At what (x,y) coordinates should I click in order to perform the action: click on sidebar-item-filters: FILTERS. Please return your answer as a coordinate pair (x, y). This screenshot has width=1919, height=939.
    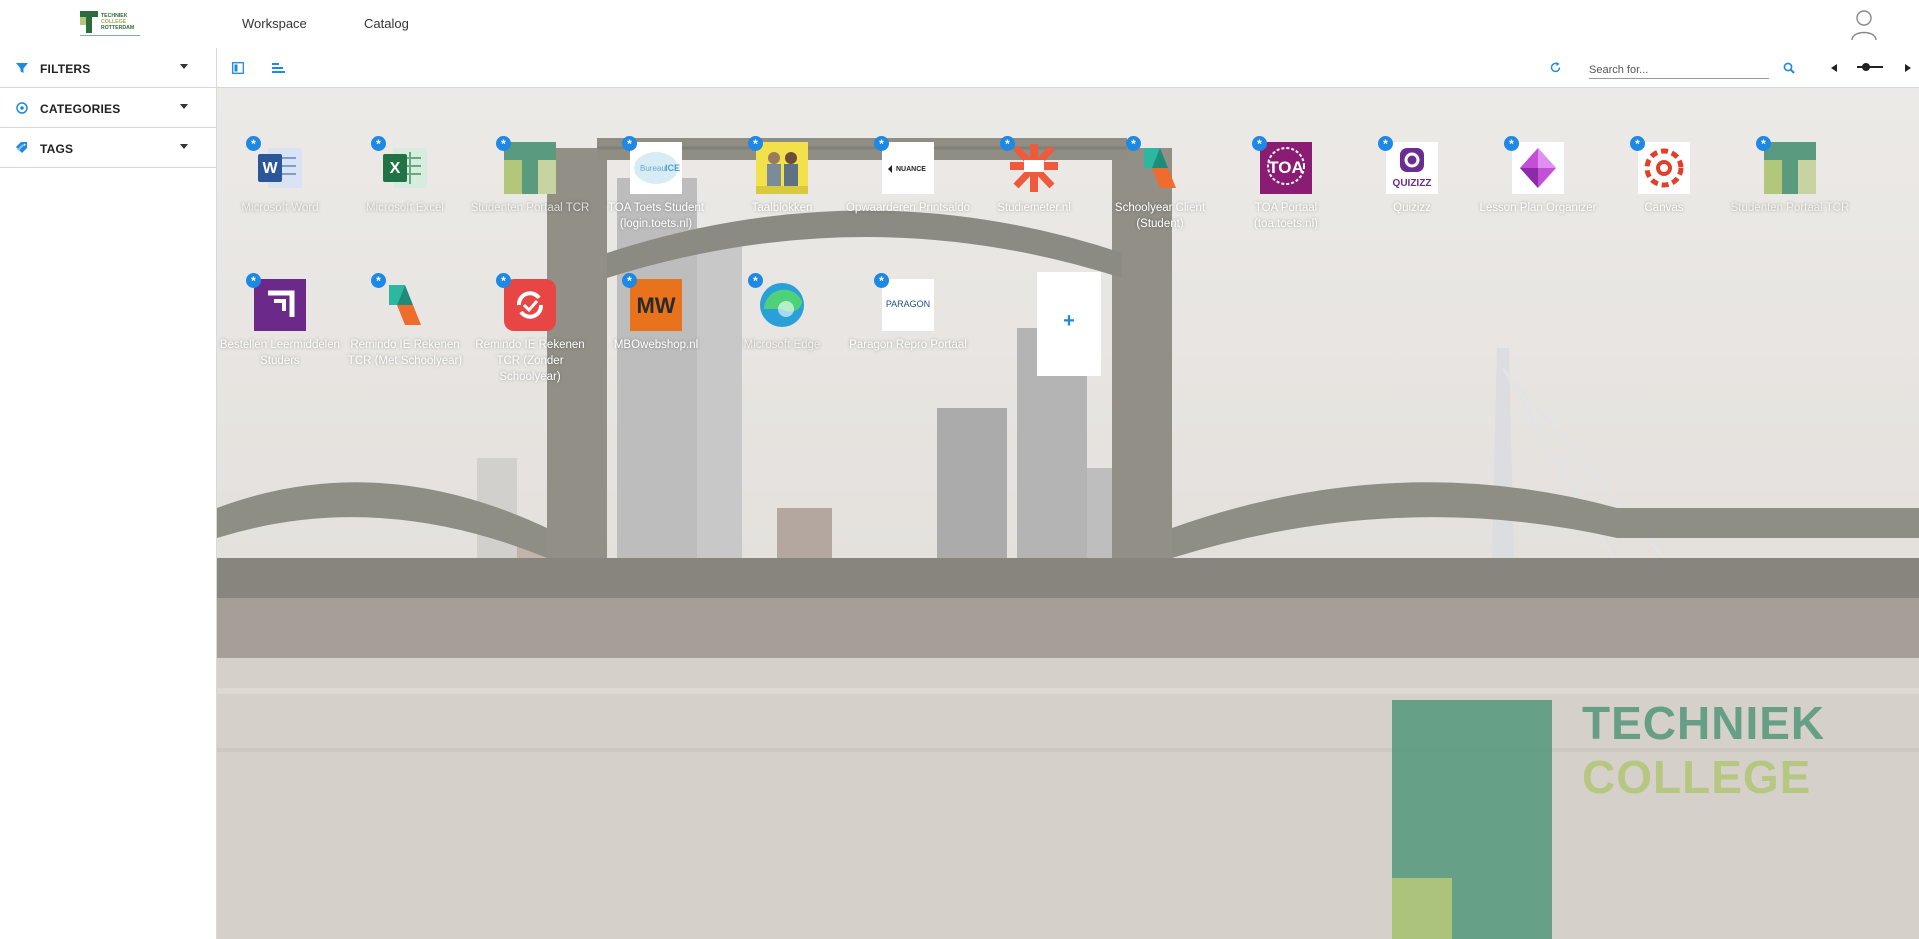
    Looking at the image, I should click on (108, 68).